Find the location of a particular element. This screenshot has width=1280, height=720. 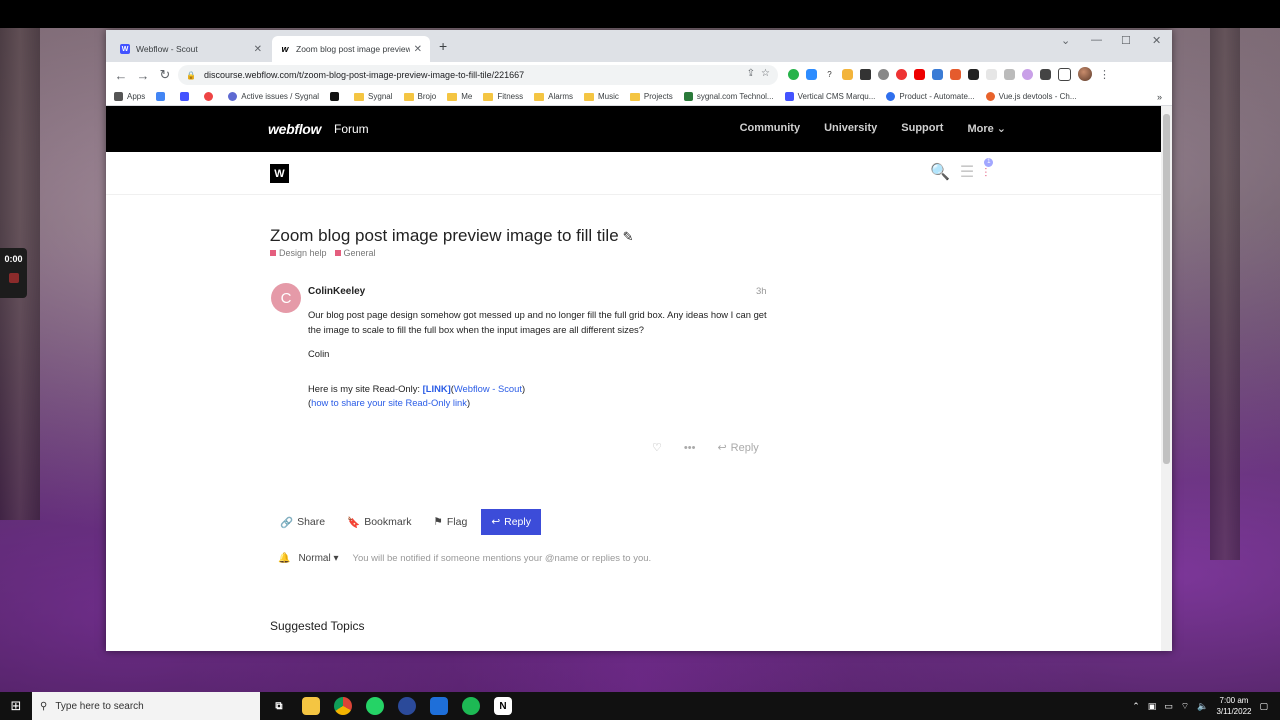

page-scrollbar is located at coordinates (1166, 378).